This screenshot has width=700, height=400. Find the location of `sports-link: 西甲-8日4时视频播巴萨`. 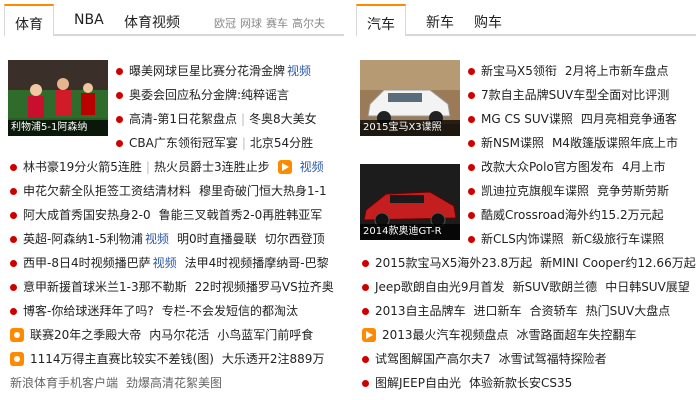

sports-link: 西甲-8日4时视频播巴萨 is located at coordinates (87, 263).